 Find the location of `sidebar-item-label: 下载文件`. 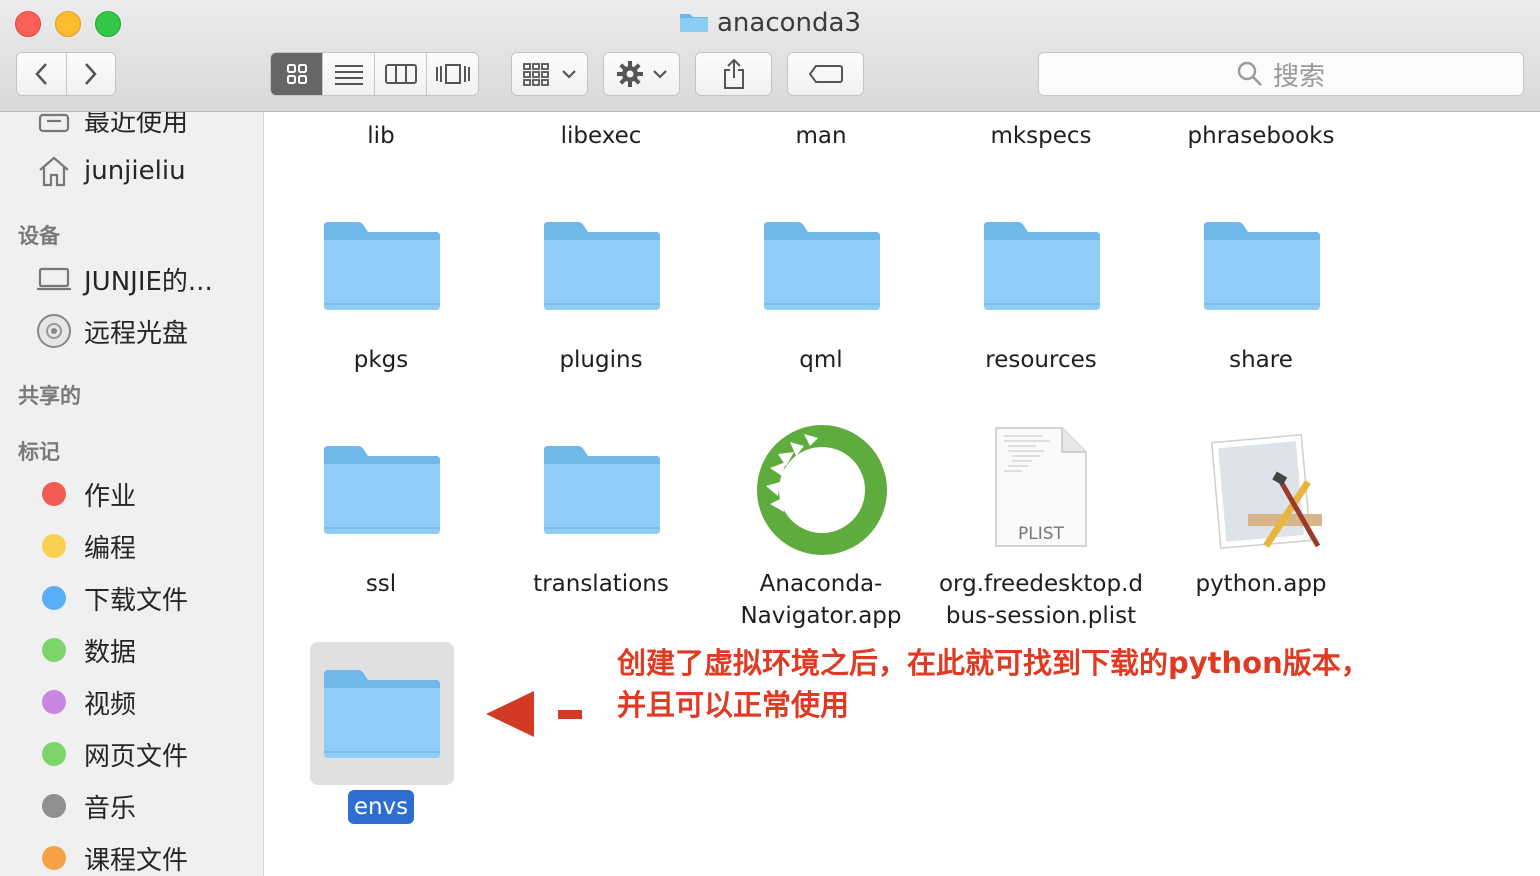

sidebar-item-label: 下载文件 is located at coordinates (136, 600).